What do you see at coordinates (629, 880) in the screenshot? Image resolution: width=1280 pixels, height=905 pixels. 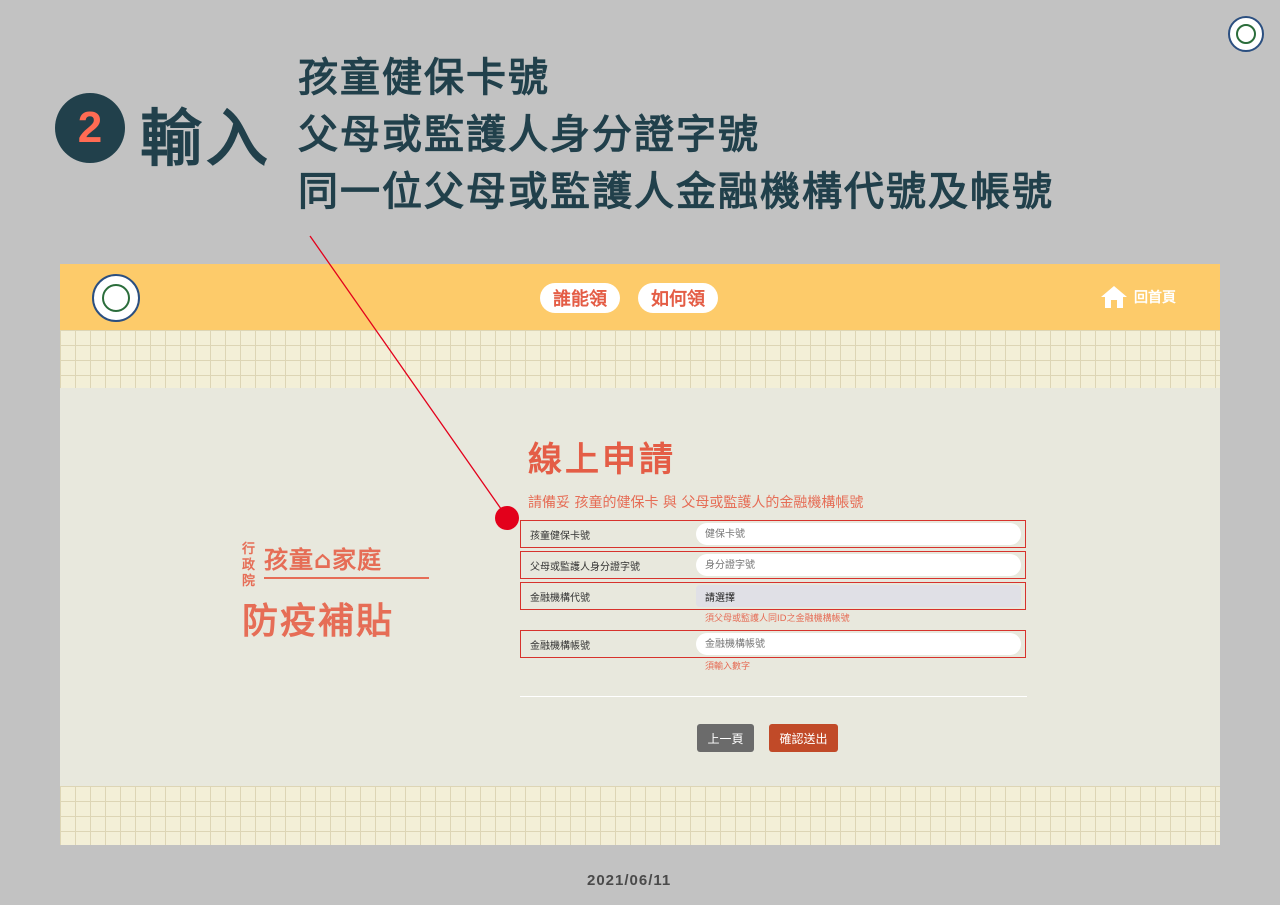 I see `slide-date: 2021/06/11` at bounding box center [629, 880].